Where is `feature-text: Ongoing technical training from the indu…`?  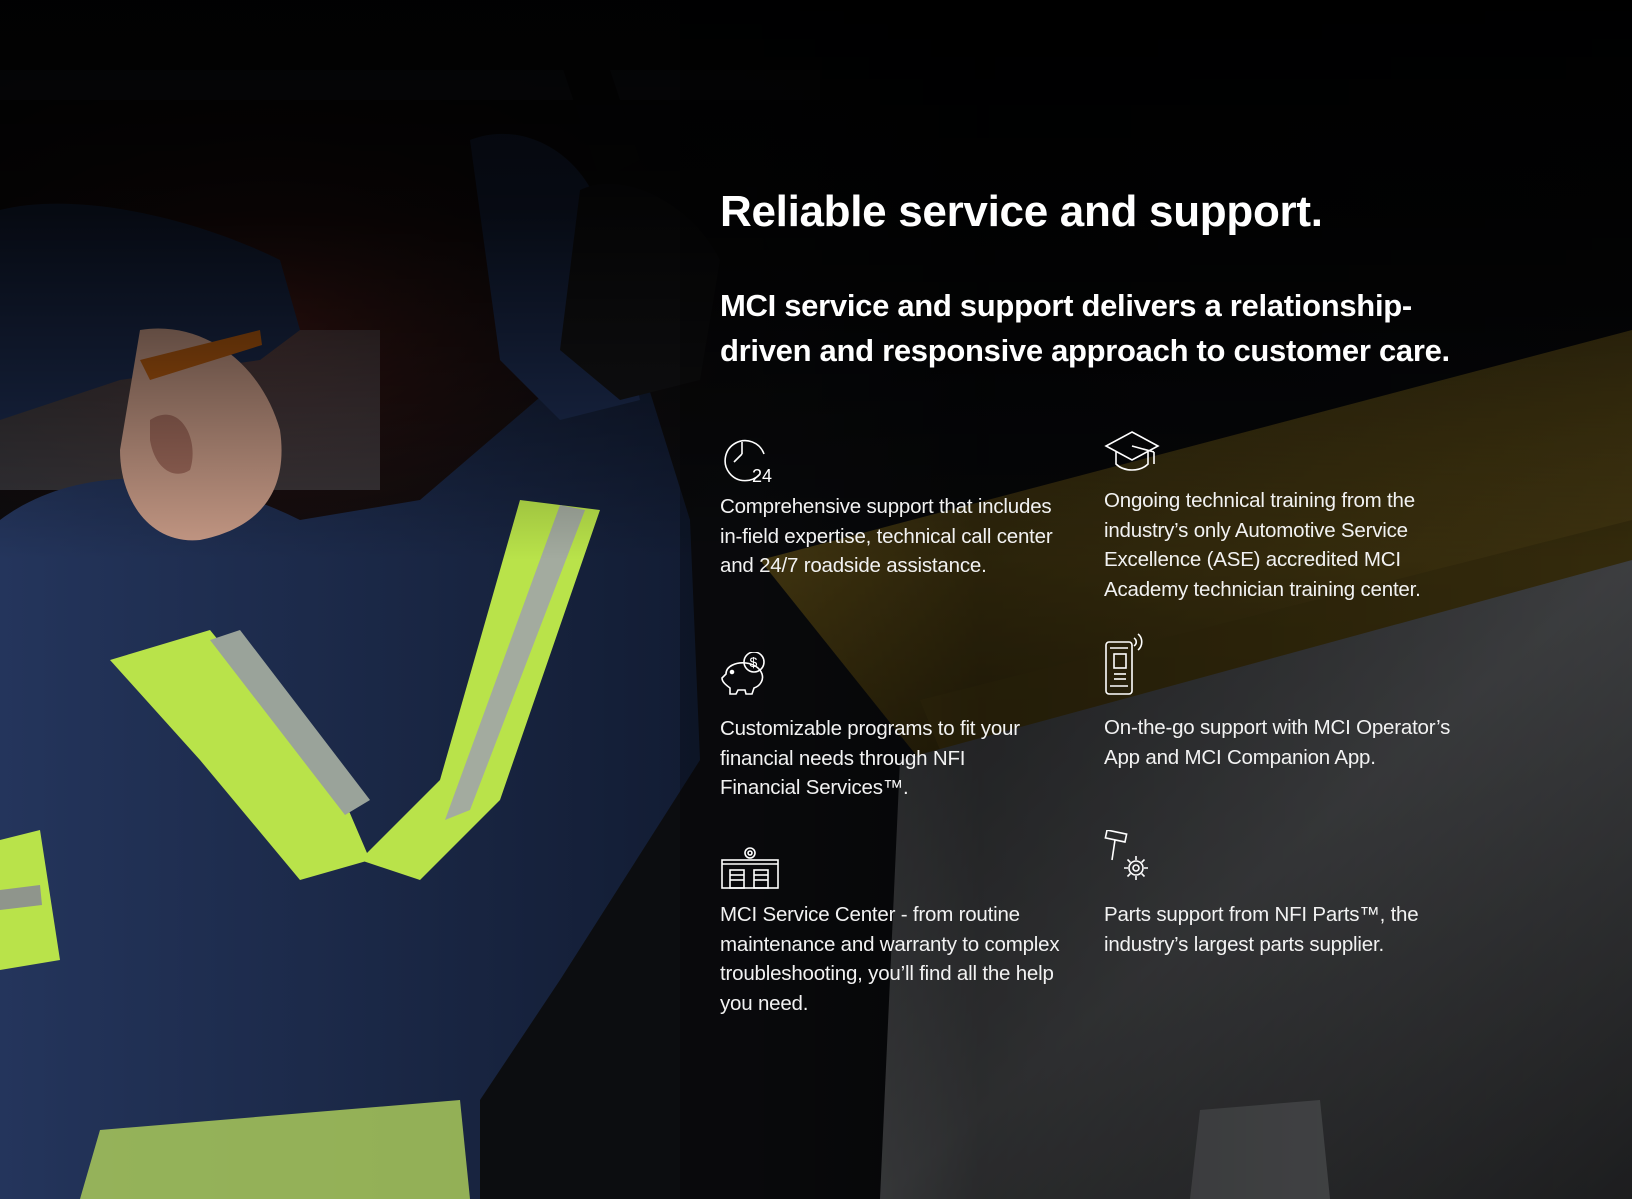 feature-text: Ongoing technical training from the indu… is located at coordinates (1262, 545).